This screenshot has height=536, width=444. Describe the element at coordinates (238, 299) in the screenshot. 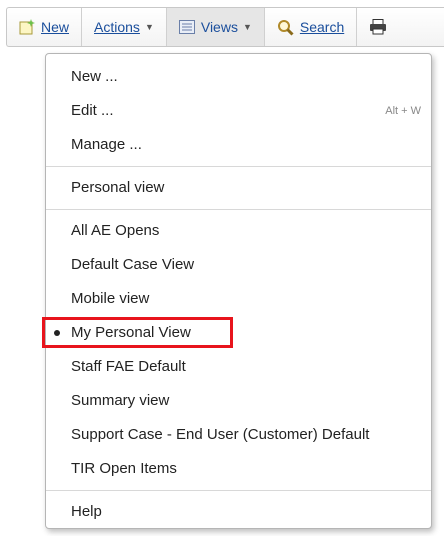

I see `menu-item-view: Mobile view` at that location.